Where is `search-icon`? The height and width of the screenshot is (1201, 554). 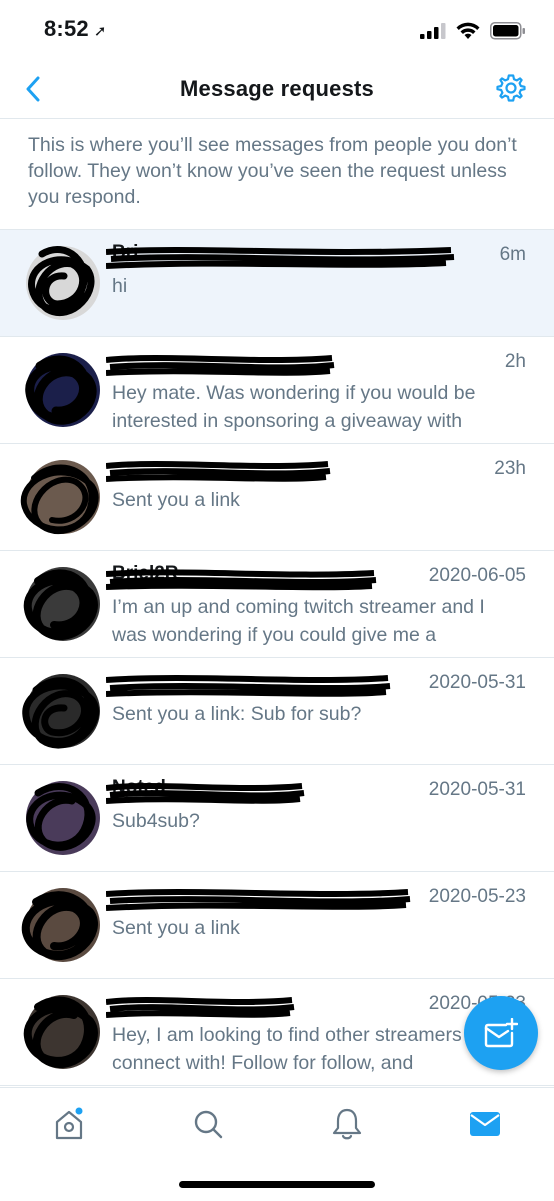
search-icon is located at coordinates (208, 1124).